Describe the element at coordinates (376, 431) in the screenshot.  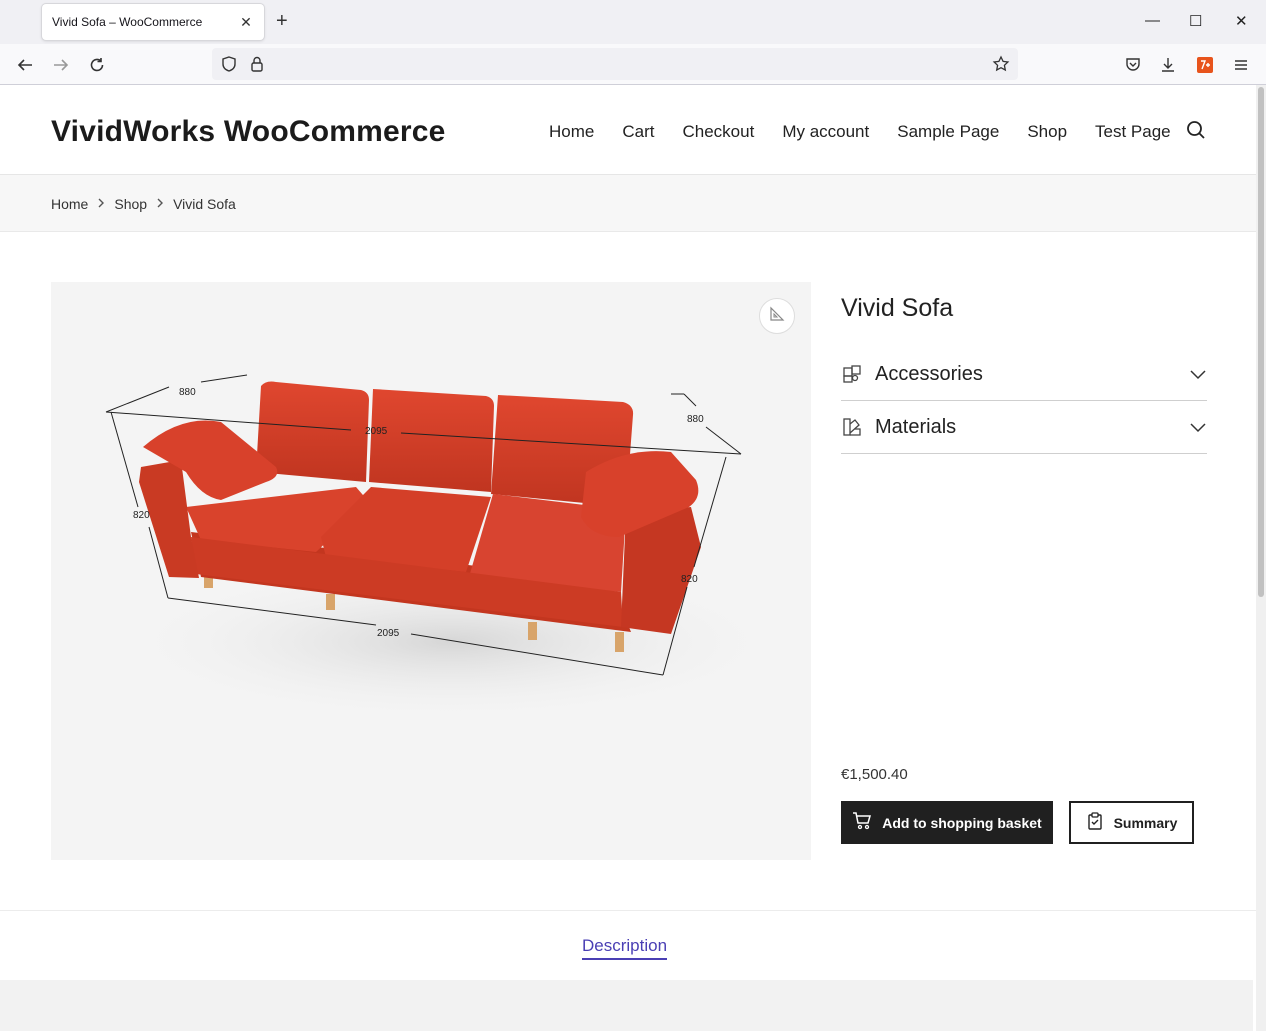
I see `dim-width-top: 2095` at that location.